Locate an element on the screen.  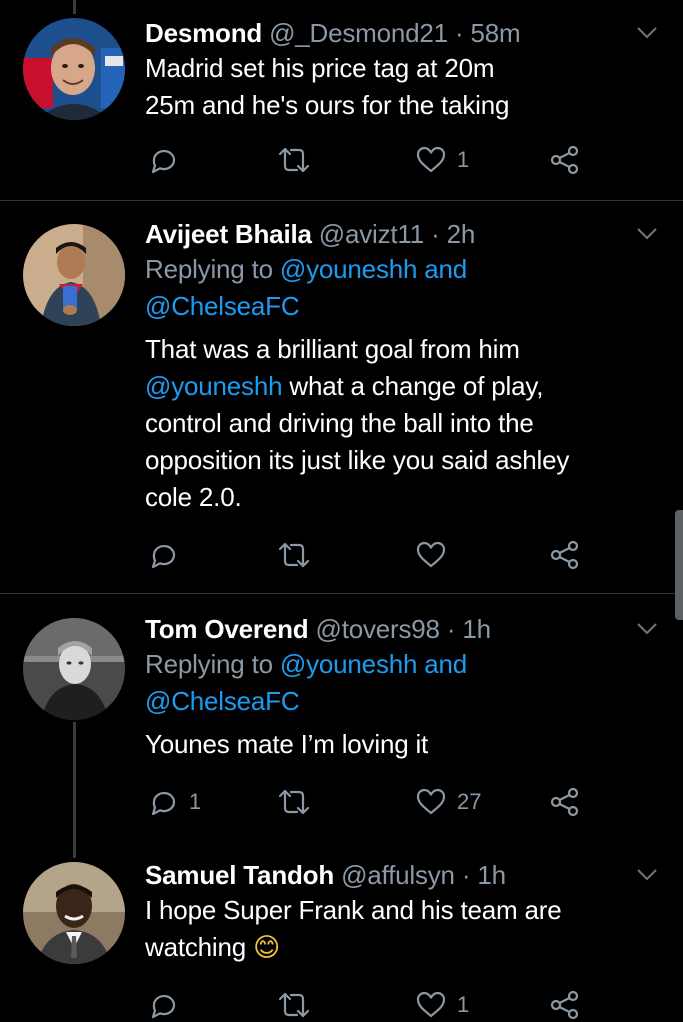
tweet-text-line: control and driving the ball into the is located at coordinates (339, 423).